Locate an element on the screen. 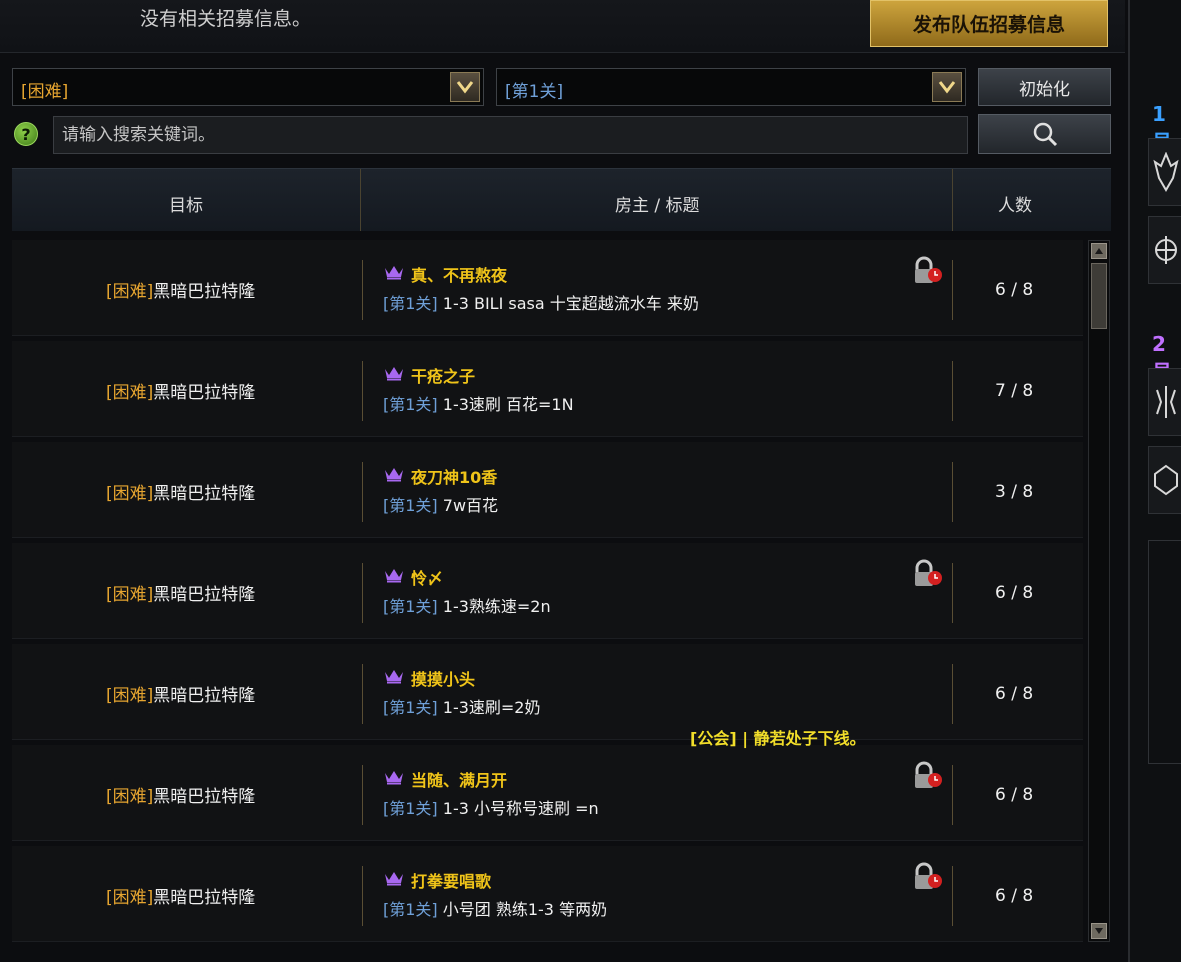  row-title: [第1关] 1-3速刷=2奶 is located at coordinates (461, 706).